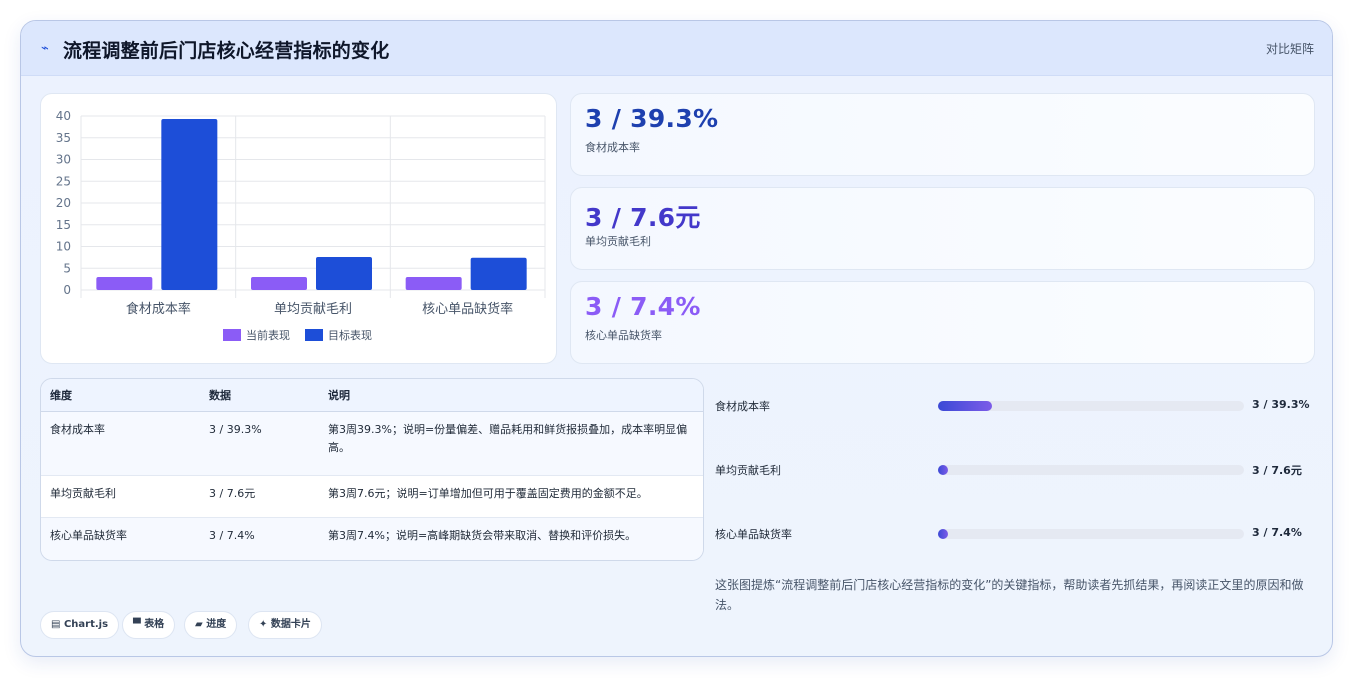 The image size is (1354, 678). I want to click on chip-chartjs: ▤ Chart.js, so click(80, 625).